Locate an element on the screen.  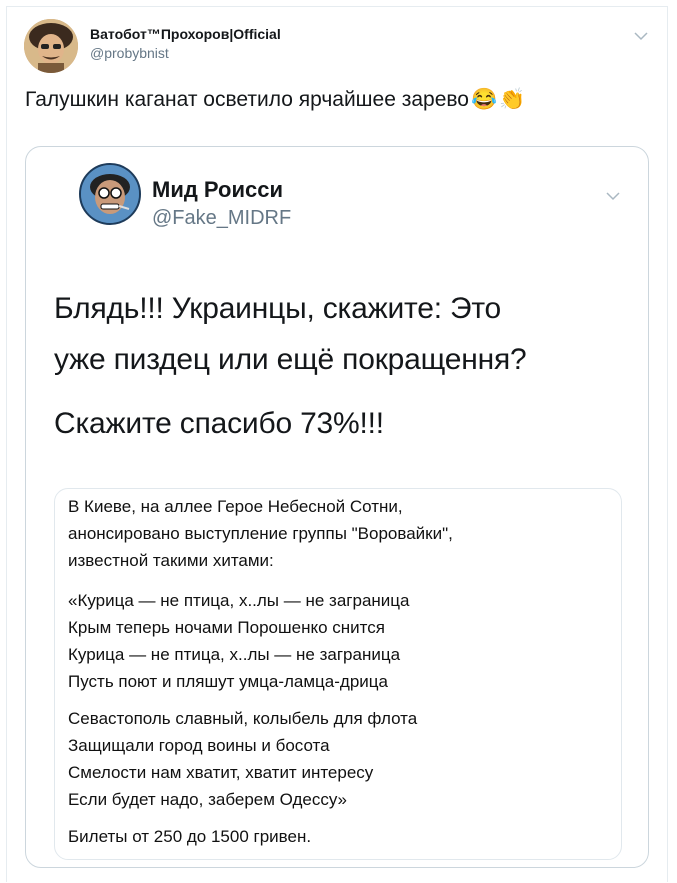
author-name: Ватобот™Прохоров|Official is located at coordinates (185, 34).